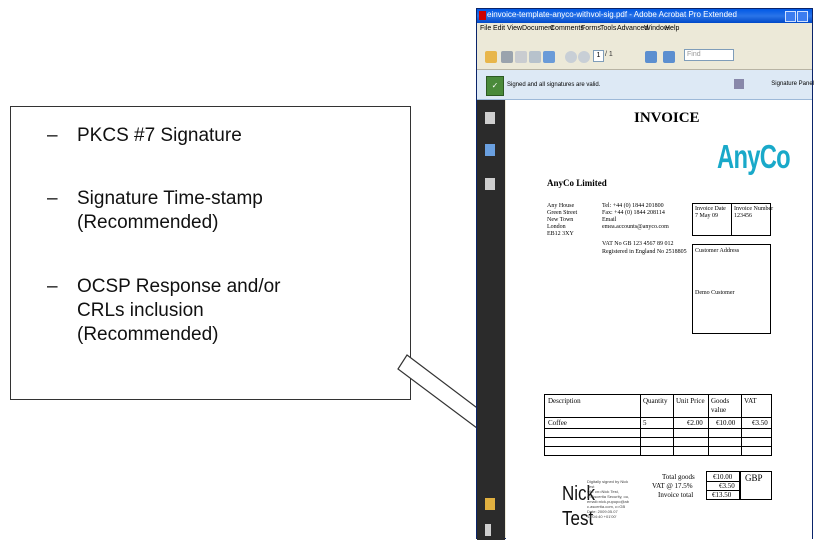 The width and height of the screenshot is (815, 540). Describe the element at coordinates (706, 216) in the screenshot. I see `invoice-date: 7 May 09` at that location.